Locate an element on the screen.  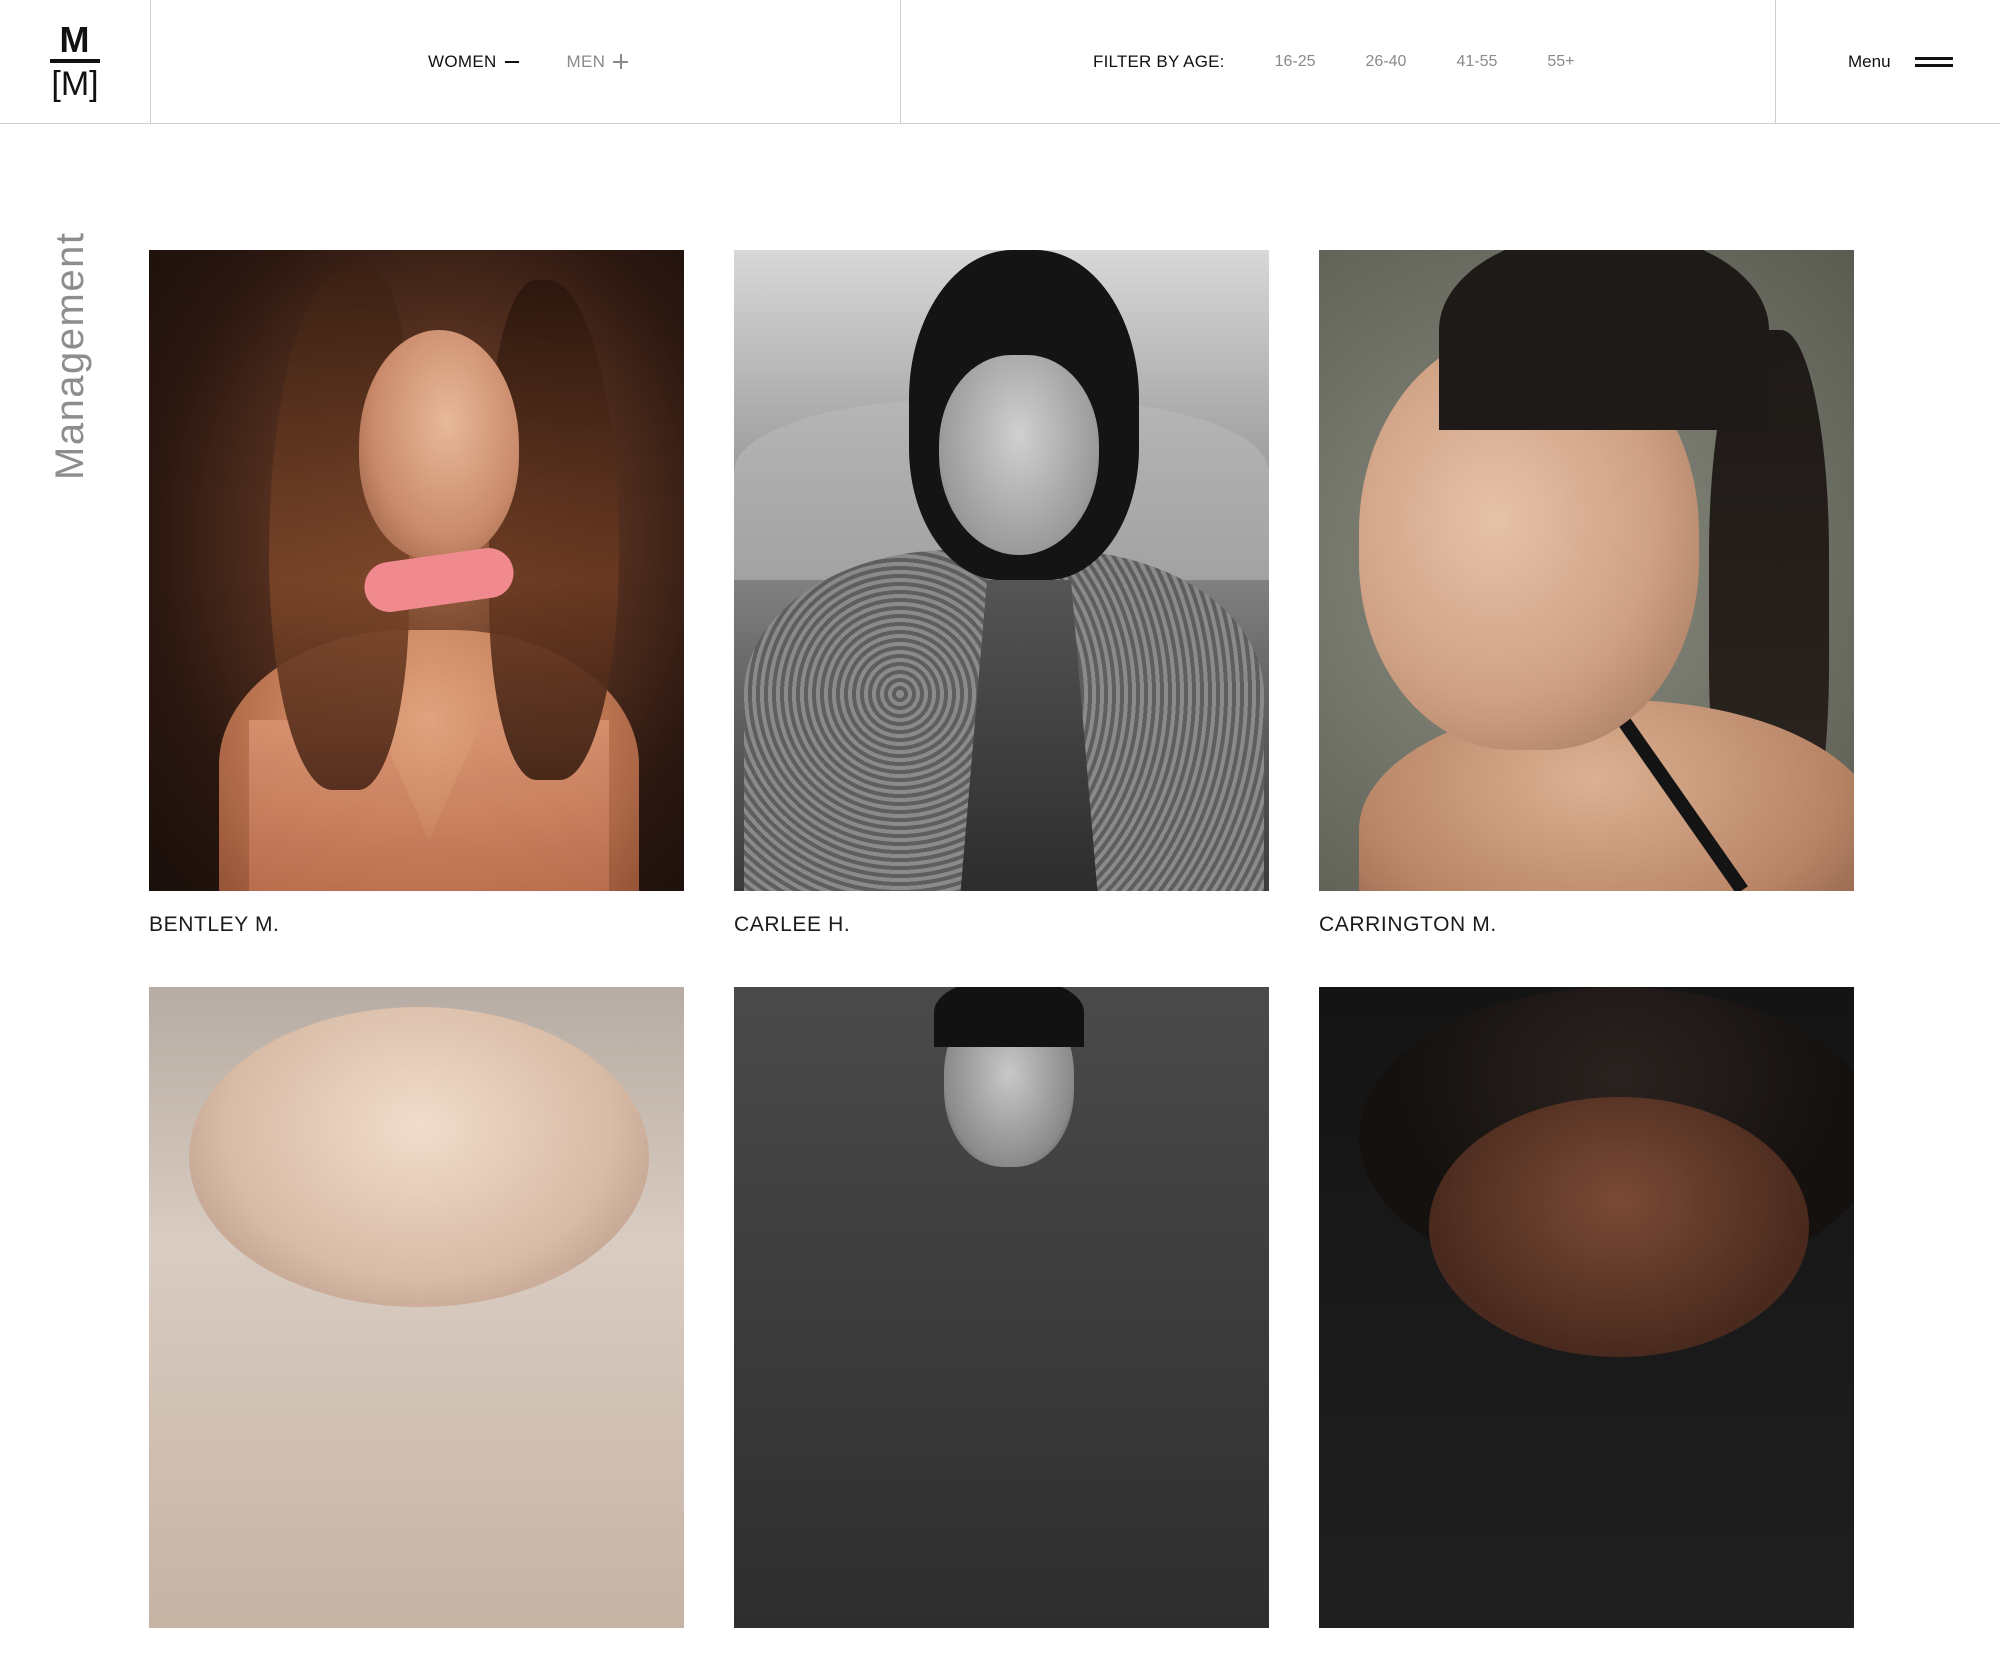
nav-women-label: WOMEN is located at coordinates (462, 61).